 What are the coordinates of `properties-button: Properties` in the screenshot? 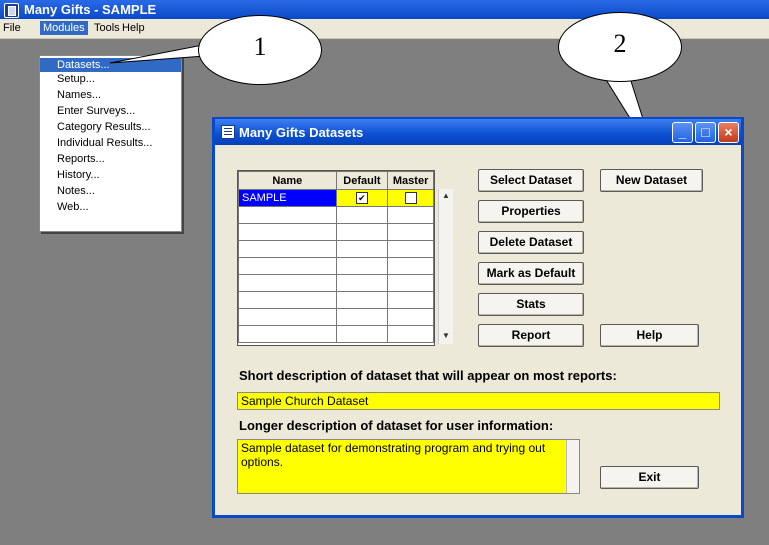 It's located at (531, 211).